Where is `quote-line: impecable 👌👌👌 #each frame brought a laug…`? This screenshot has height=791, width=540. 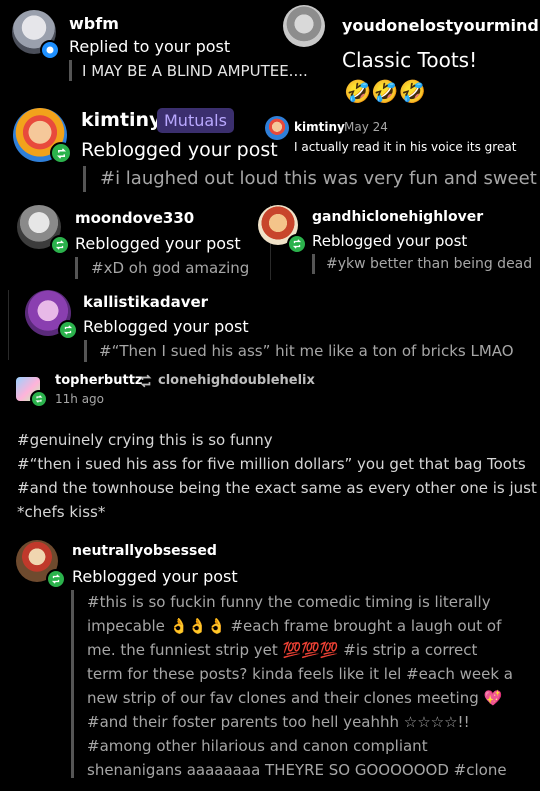
quote-line: impecable 👌👌👌 #each frame brought a laug… is located at coordinates (294, 626).